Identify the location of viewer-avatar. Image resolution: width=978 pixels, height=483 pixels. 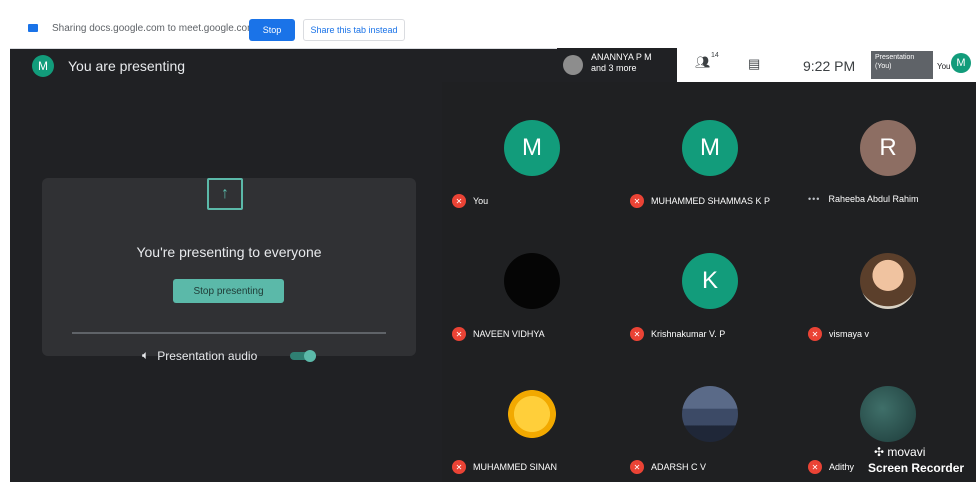
(573, 65).